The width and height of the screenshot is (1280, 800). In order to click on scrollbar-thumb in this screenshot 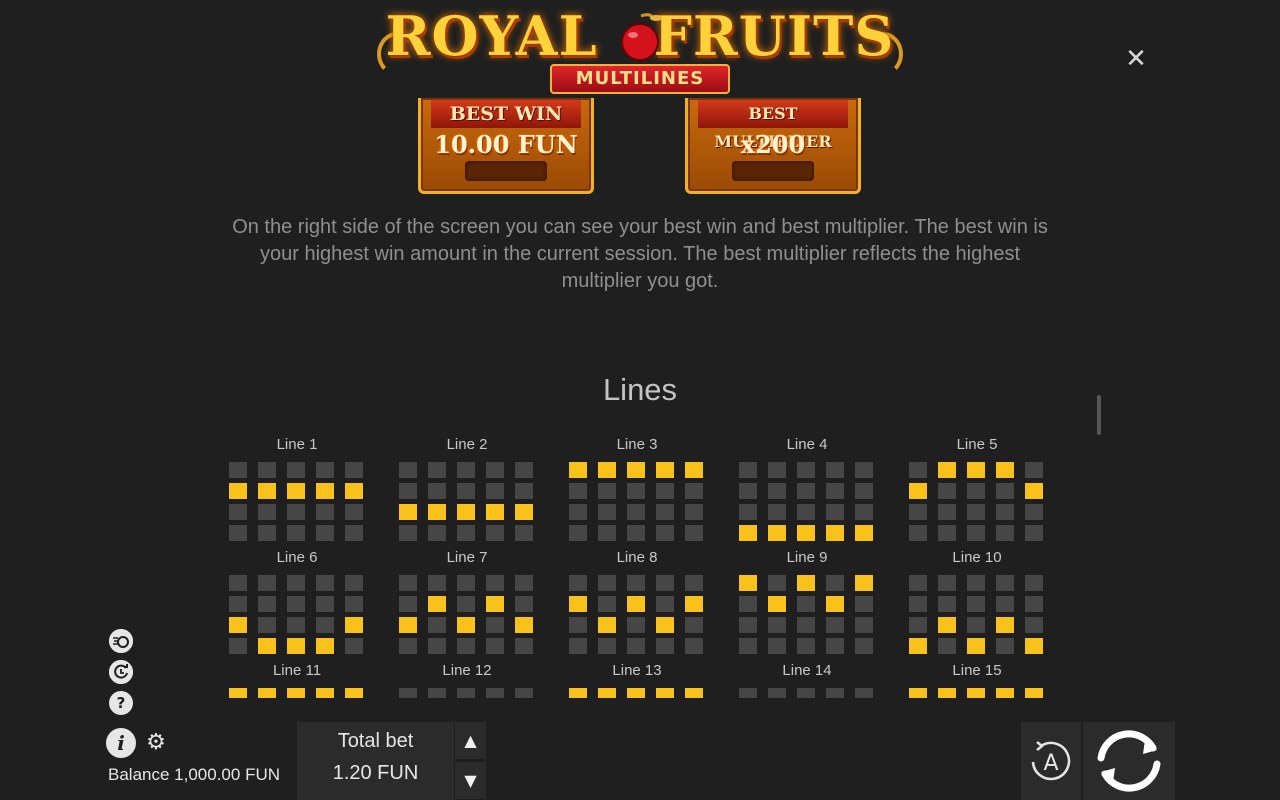, I will do `click(1099, 415)`.